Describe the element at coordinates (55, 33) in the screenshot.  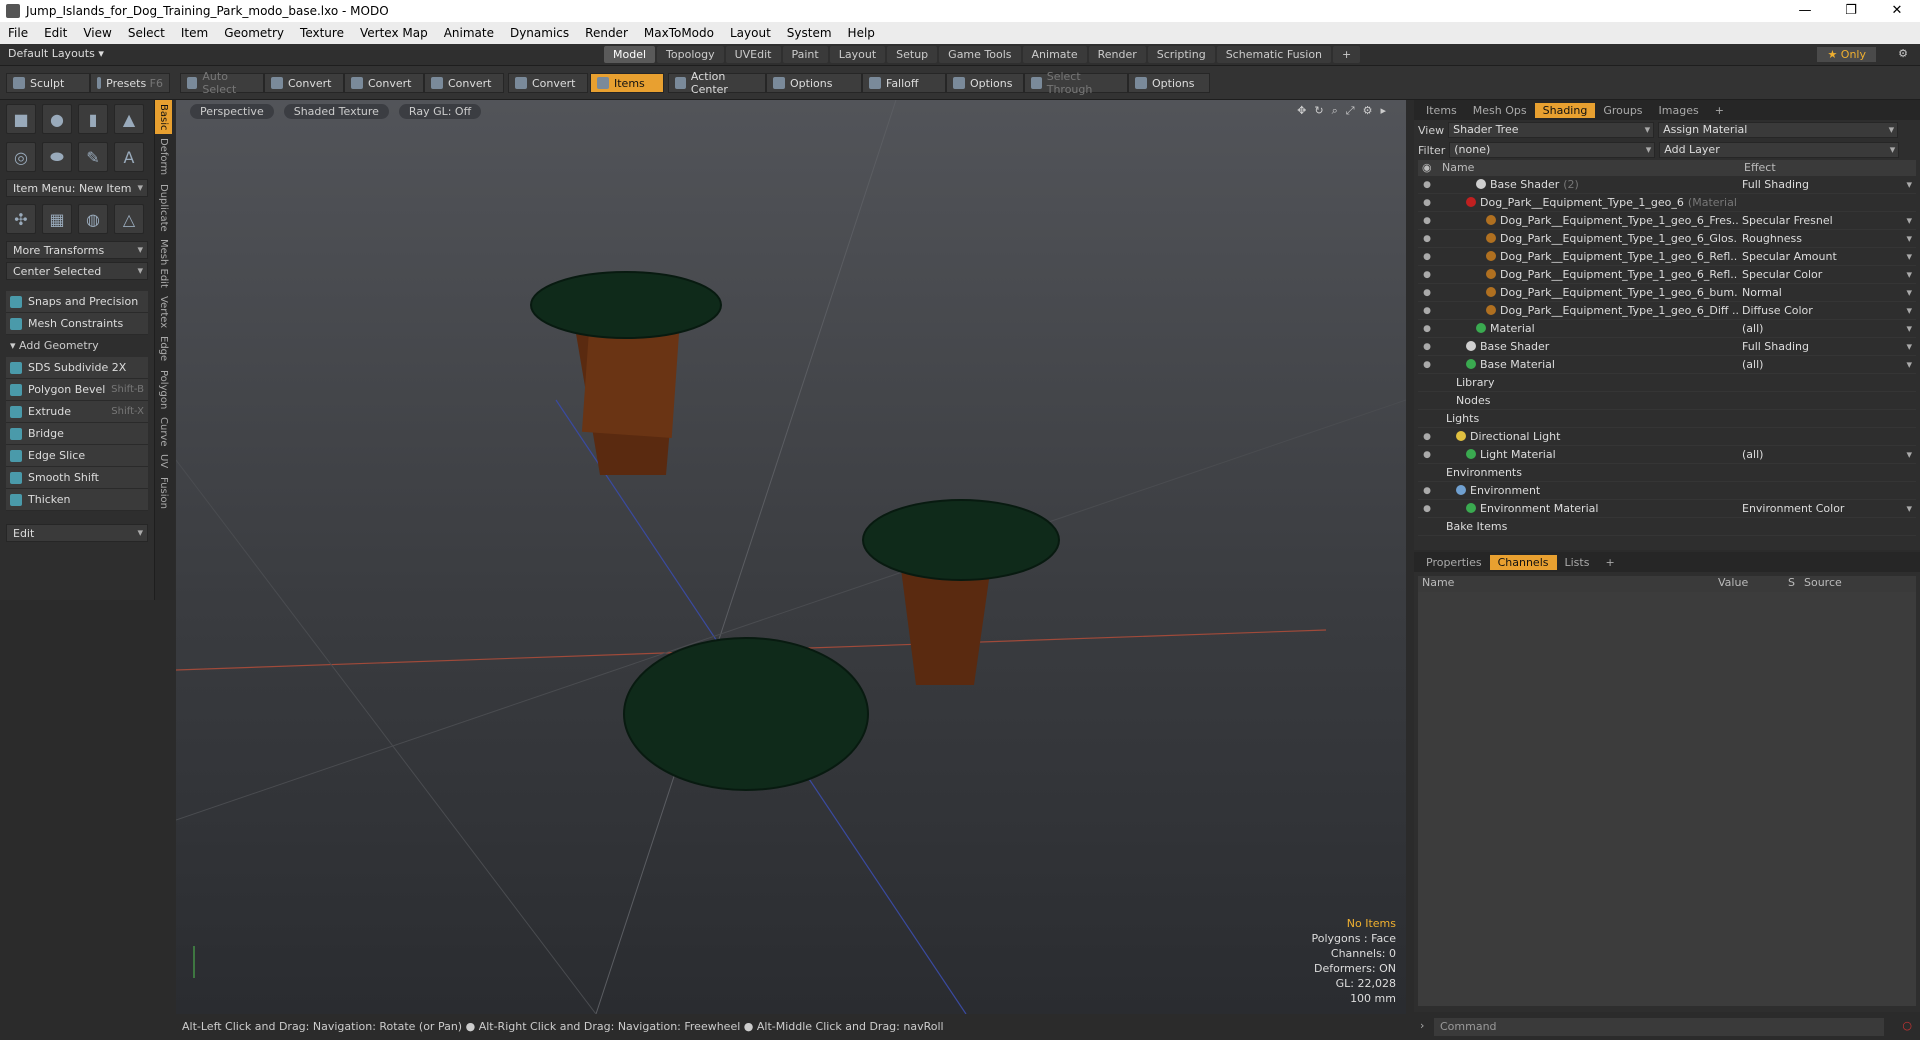
I see `menu-edit: Edit` at that location.